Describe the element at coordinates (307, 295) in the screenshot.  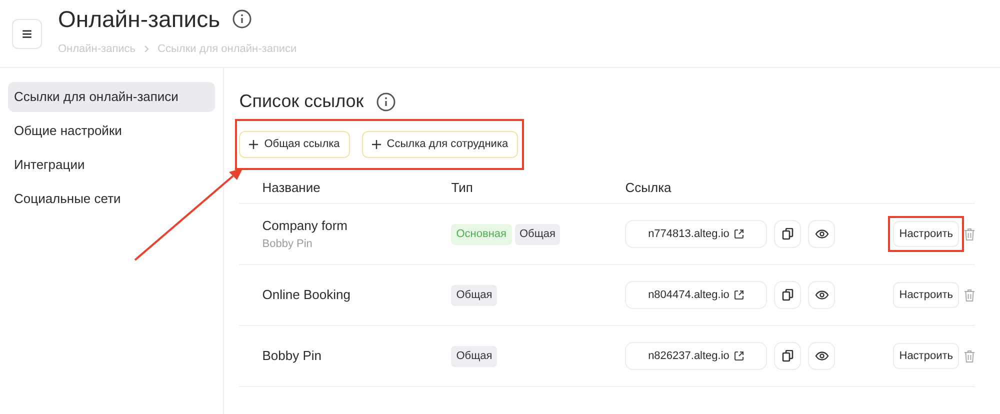
I see `link-name: Online Booking` at that location.